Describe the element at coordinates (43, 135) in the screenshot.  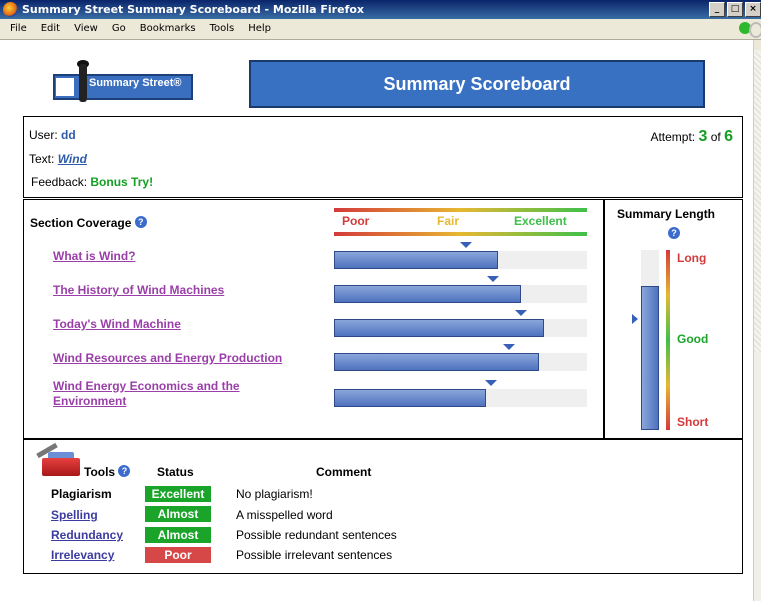
I see `user-label: User:` at that location.